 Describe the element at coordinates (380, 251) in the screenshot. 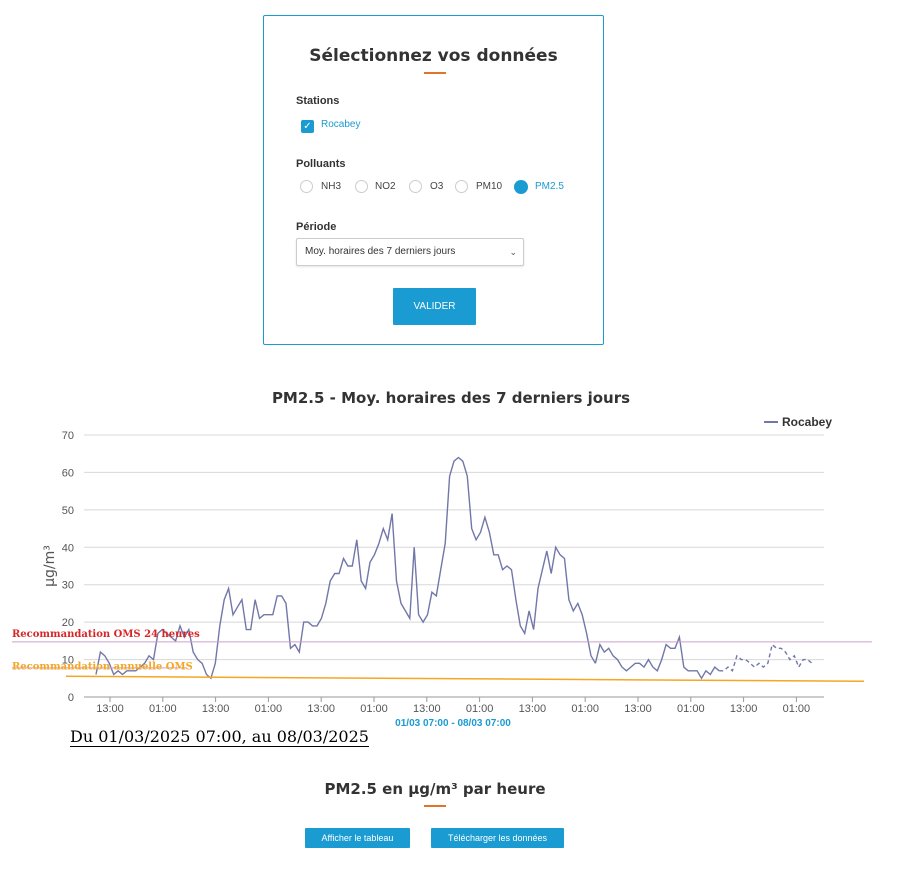

I see `periode-select-value: Moy. horaires des 7 derniers jours` at that location.